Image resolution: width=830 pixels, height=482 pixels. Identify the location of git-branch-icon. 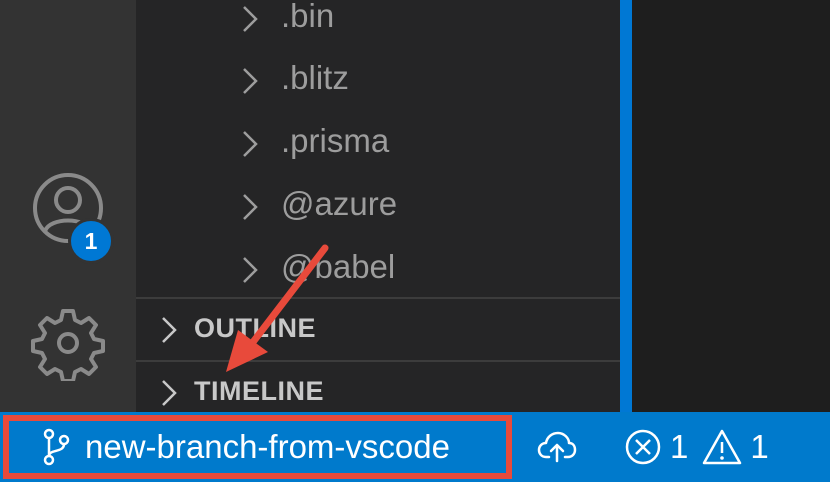
(56, 447).